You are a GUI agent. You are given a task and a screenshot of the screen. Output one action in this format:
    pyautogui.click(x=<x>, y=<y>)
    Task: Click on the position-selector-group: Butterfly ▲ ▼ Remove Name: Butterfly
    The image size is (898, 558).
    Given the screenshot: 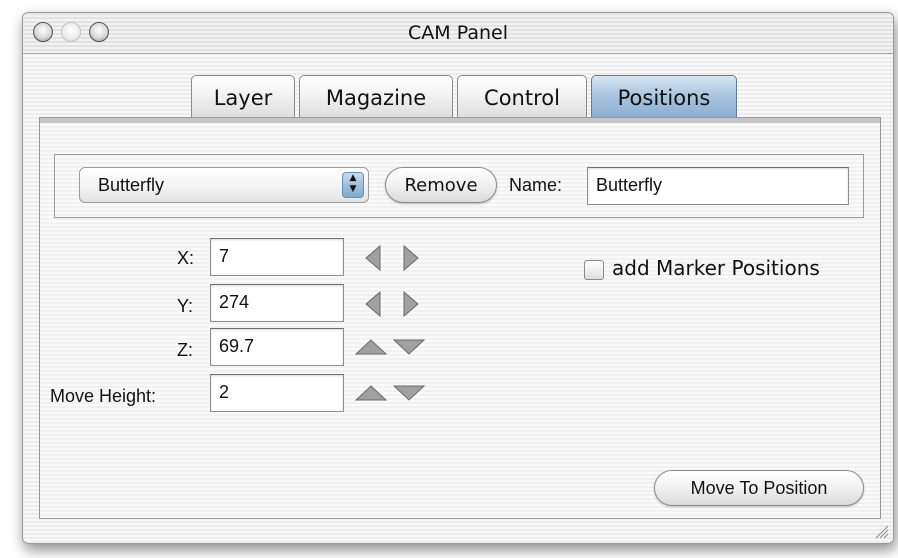 What is the action you would take?
    pyautogui.click(x=459, y=186)
    